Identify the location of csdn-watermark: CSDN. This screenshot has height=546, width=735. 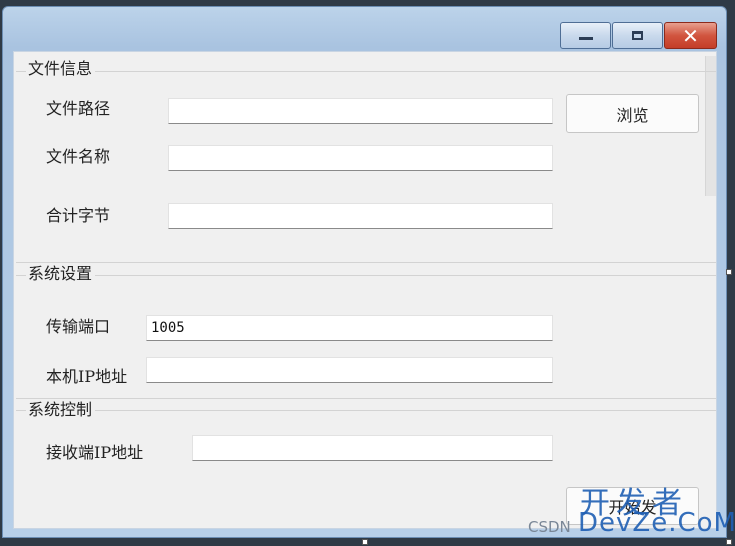
(549, 527).